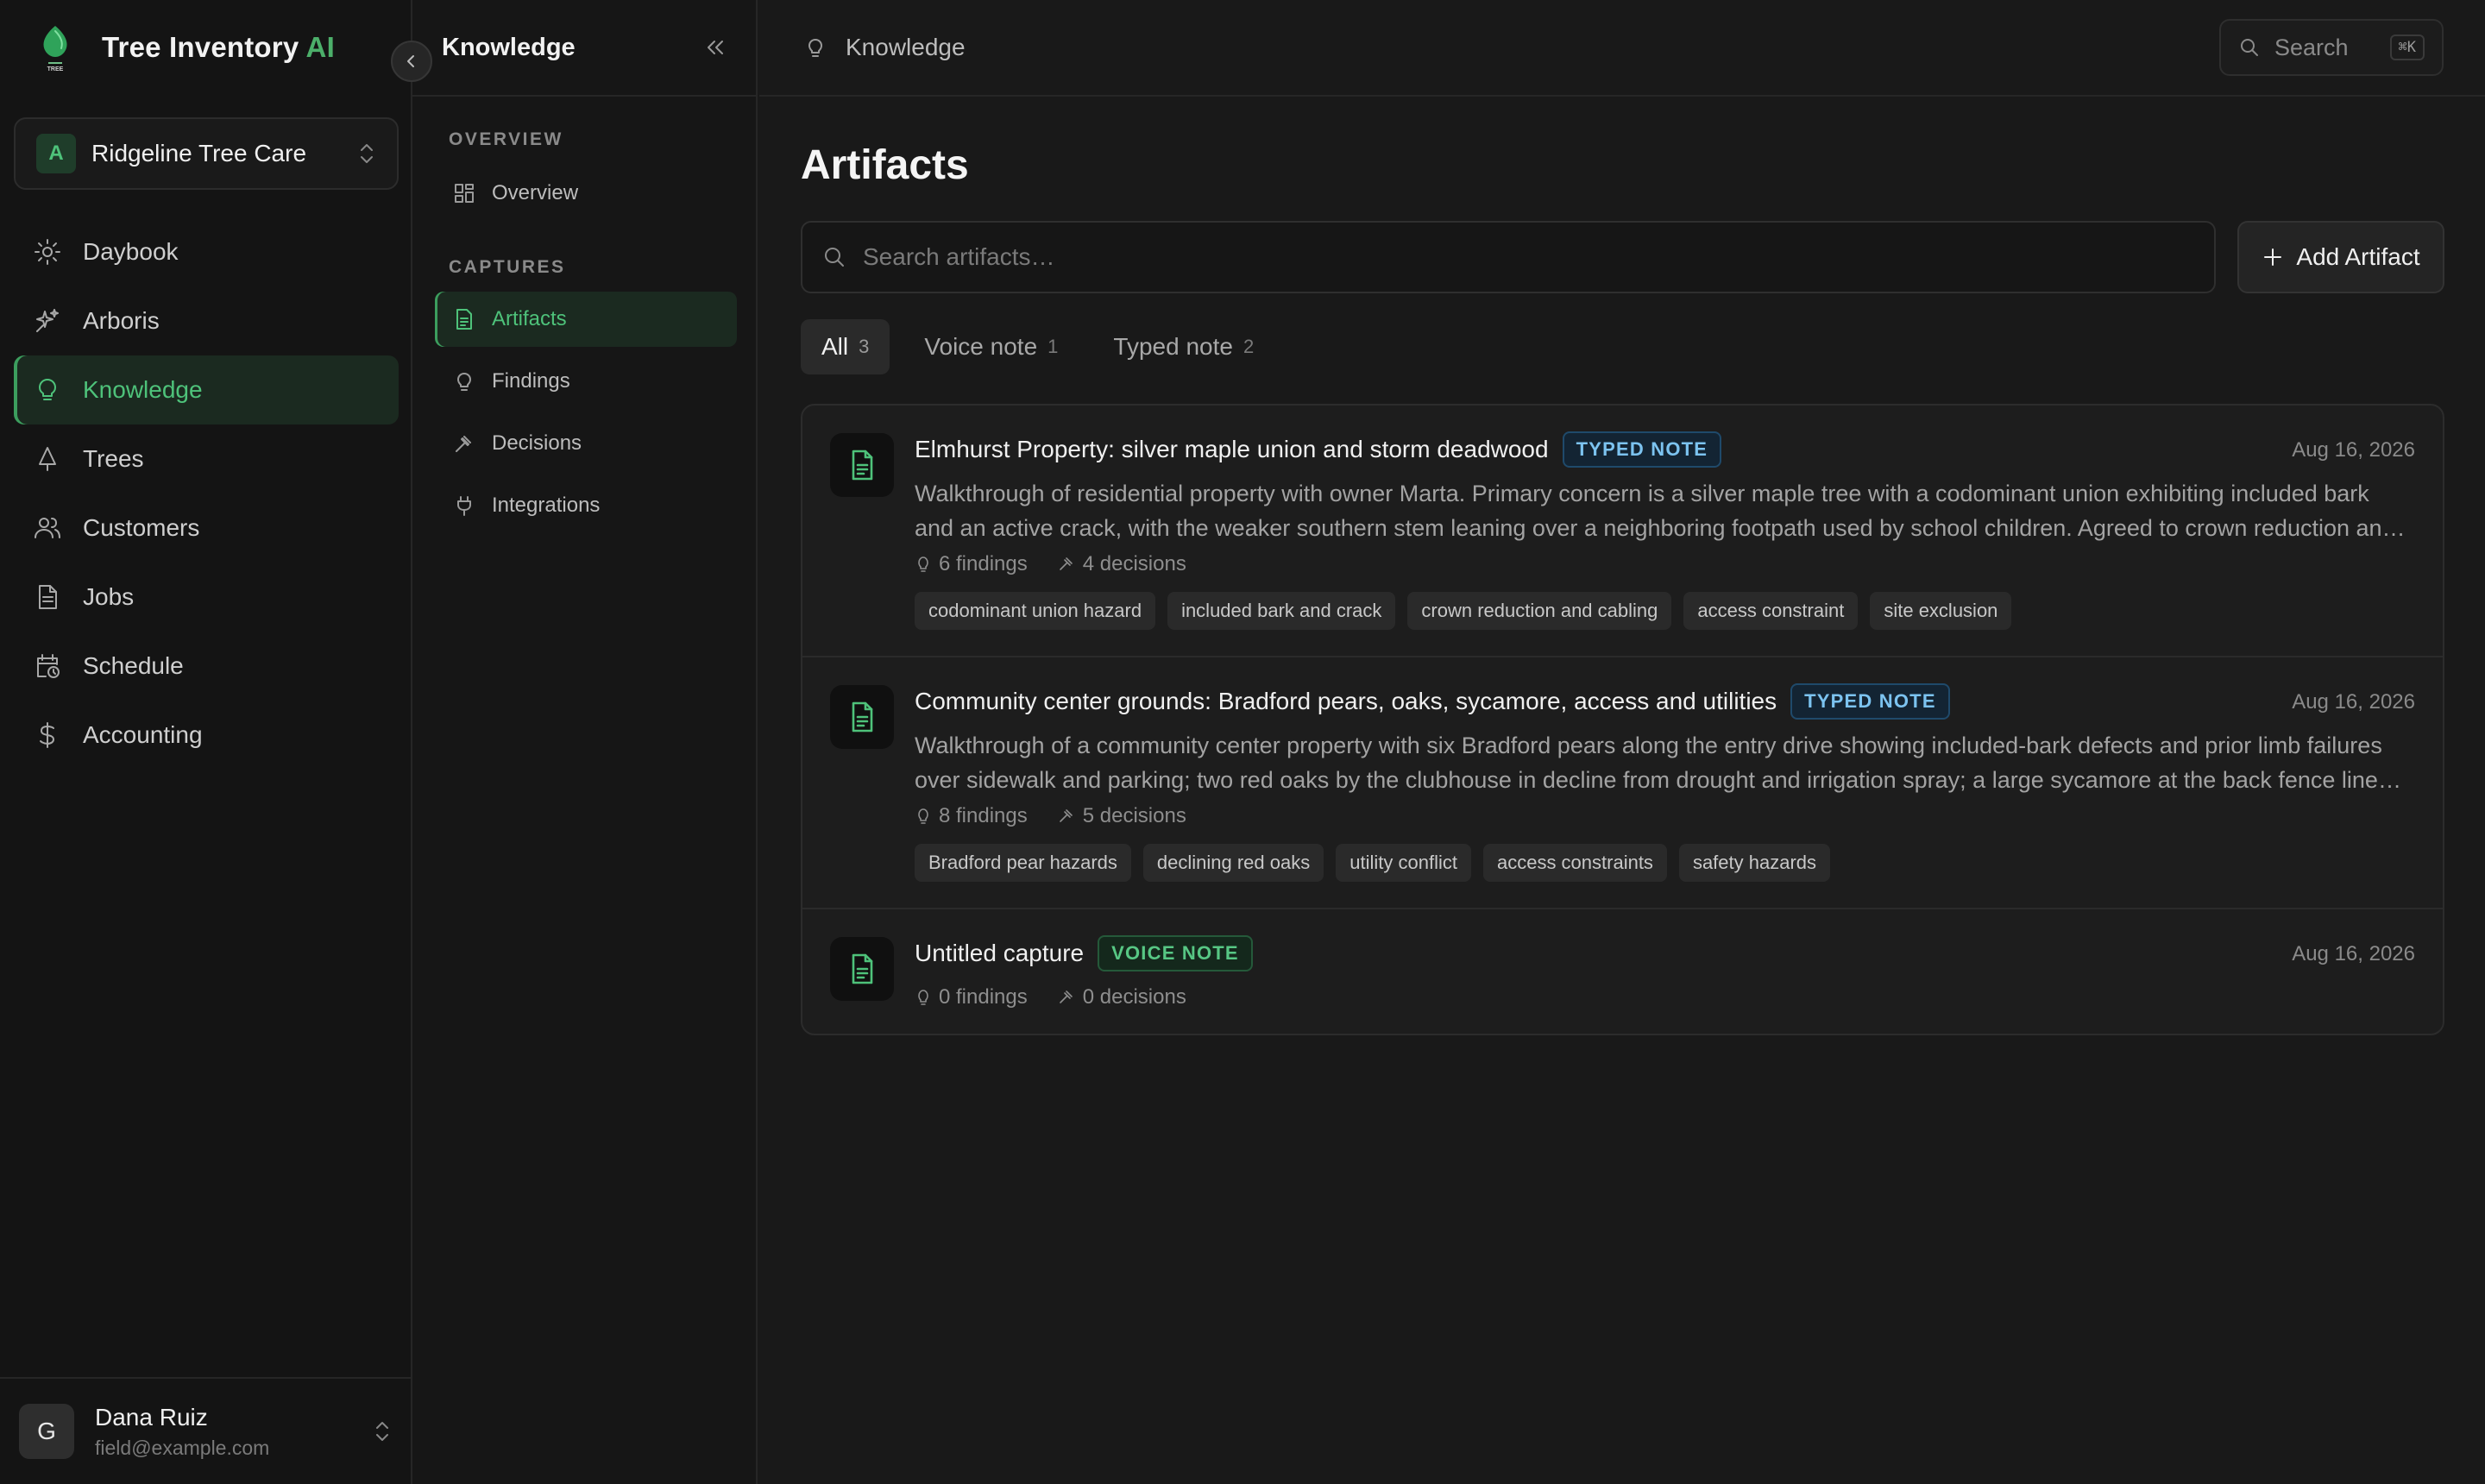 This screenshot has width=2485, height=1484. I want to click on decisions-count: 4 decisions, so click(1121, 564).